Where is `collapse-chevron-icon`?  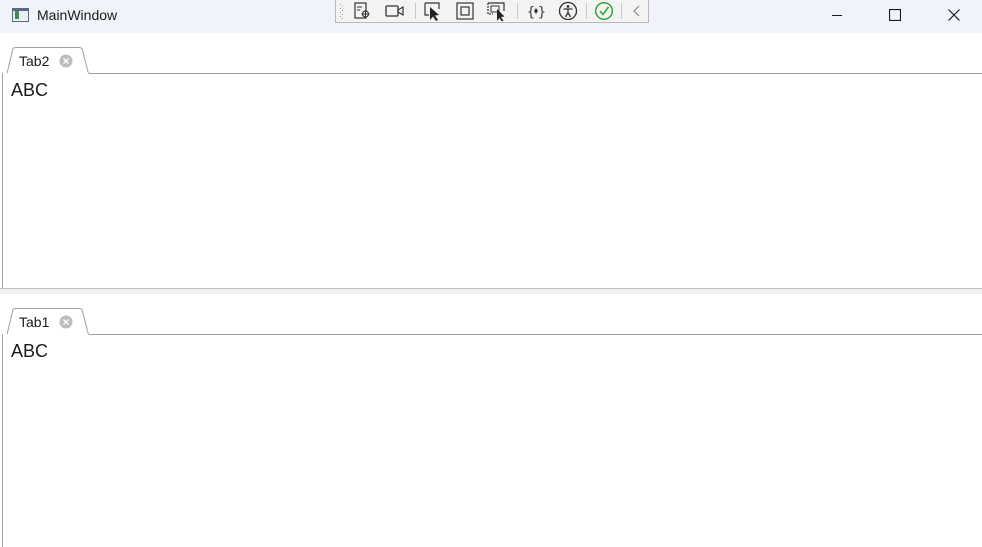
collapse-chevron-icon is located at coordinates (636, 11).